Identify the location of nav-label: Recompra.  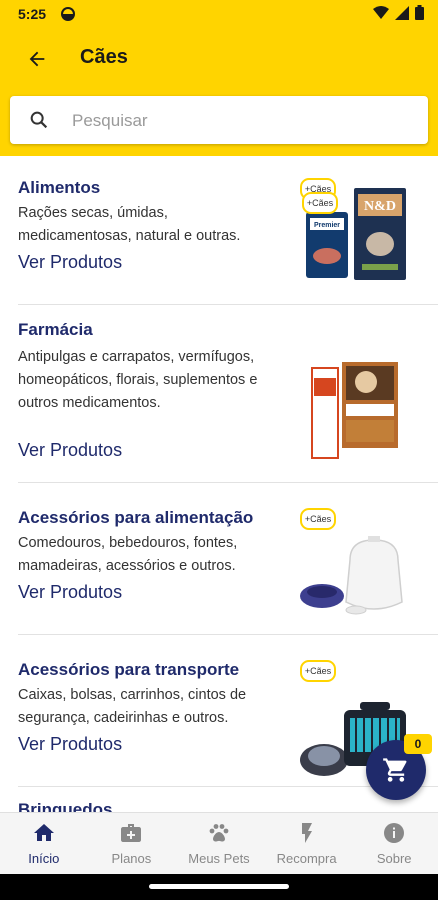
(306, 858).